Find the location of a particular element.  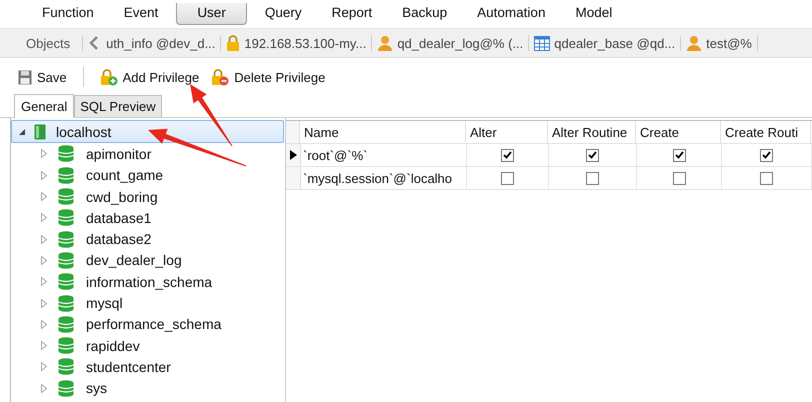

tree-item: count_game is located at coordinates (148, 175).